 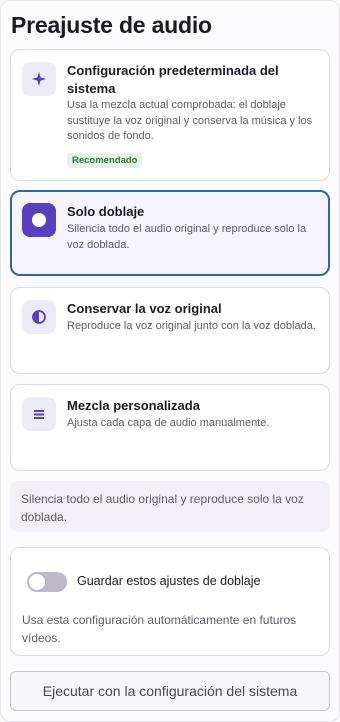 What do you see at coordinates (39, 79) in the screenshot?
I see `sparkle-icon` at bounding box center [39, 79].